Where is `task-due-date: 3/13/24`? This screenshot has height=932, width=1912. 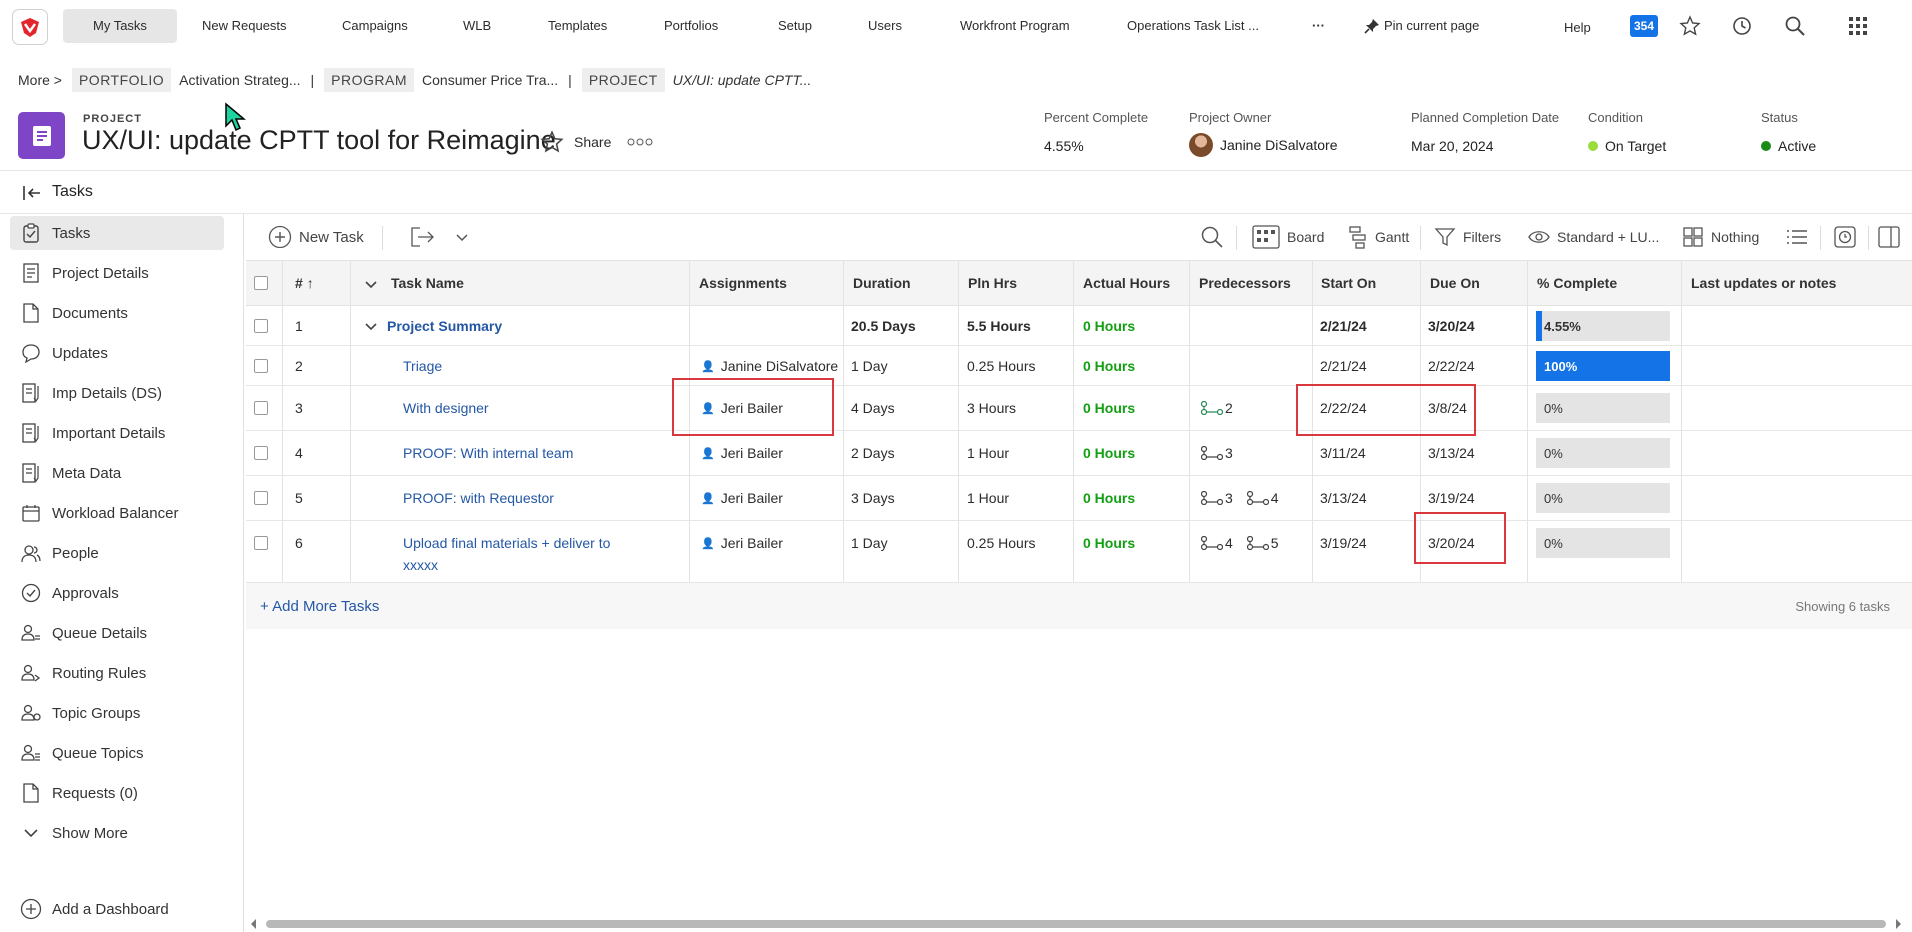 task-due-date: 3/13/24 is located at coordinates (1451, 453).